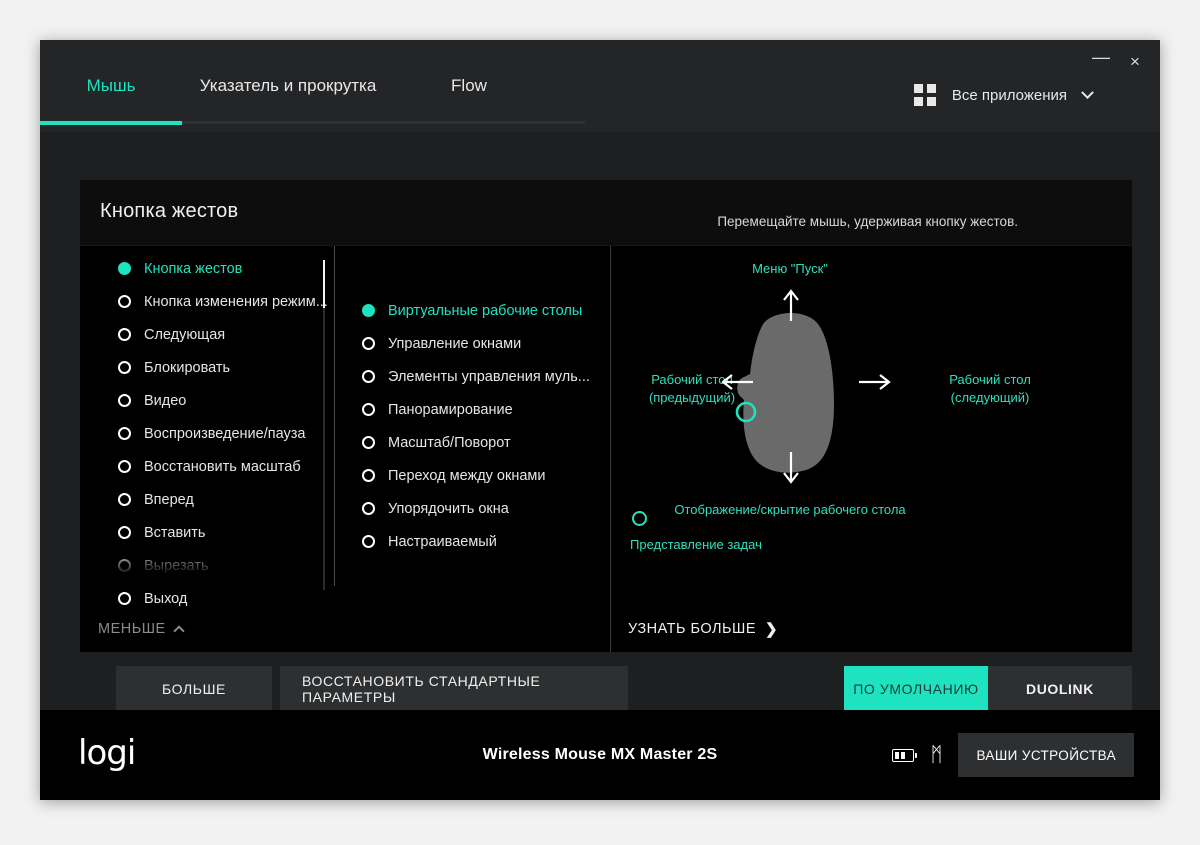  Describe the element at coordinates (472, 442) in the screenshot. I see `mode-item-zoom-rotate: Масштаб/Поворот` at that location.